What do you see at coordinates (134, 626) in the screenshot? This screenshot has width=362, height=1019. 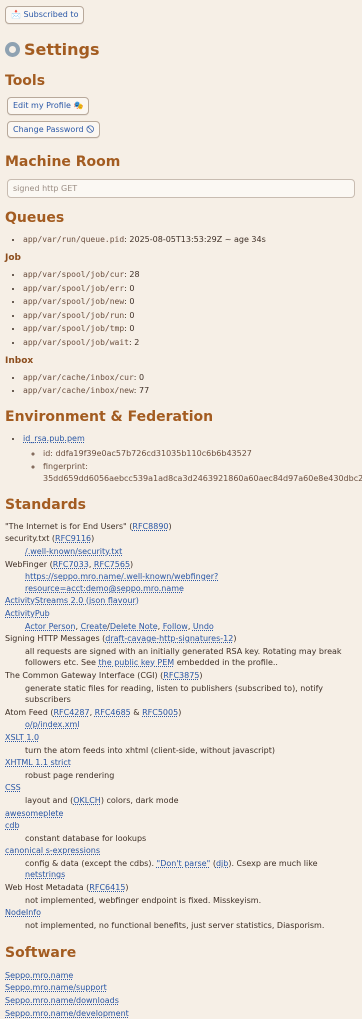 I see `delete-note-link: Delete Note` at bounding box center [134, 626].